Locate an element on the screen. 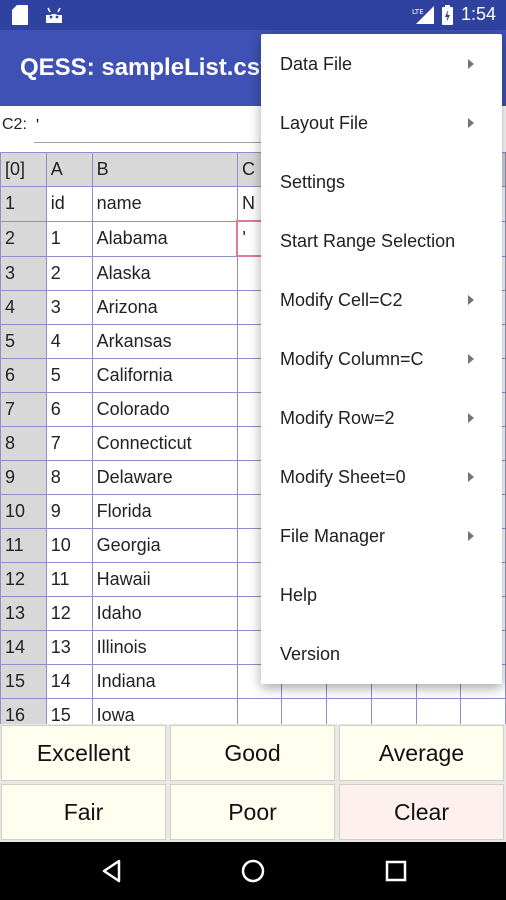  menu-item-label: Modify Sheet=0 is located at coordinates (343, 477).